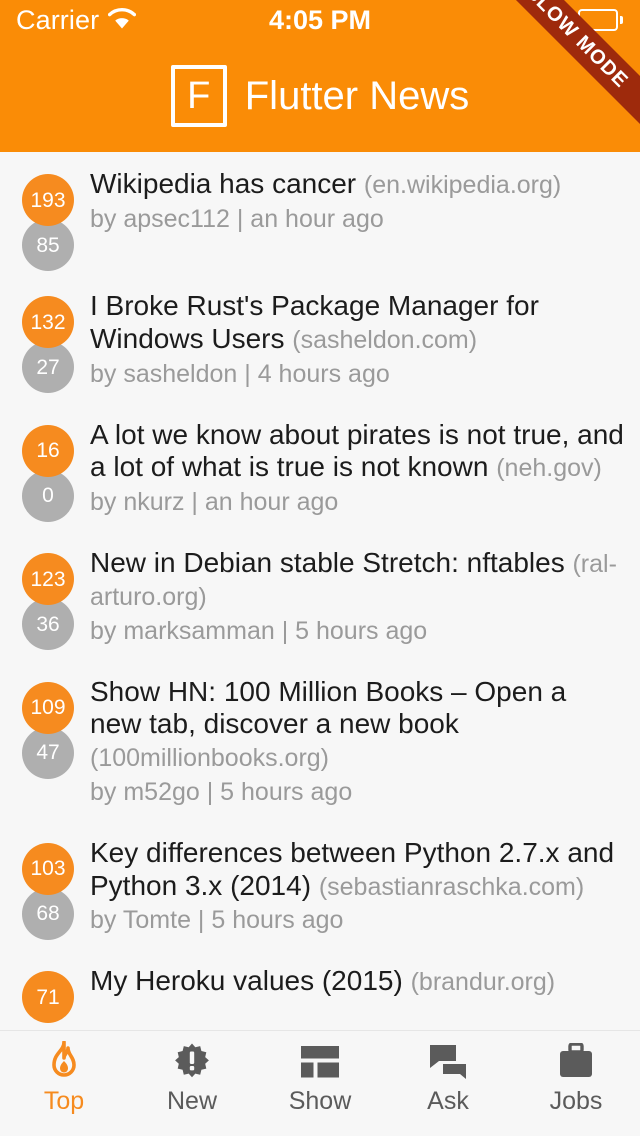 The height and width of the screenshot is (1136, 640). Describe the element at coordinates (64, 1101) in the screenshot. I see `nav-tab-label: Top` at that location.